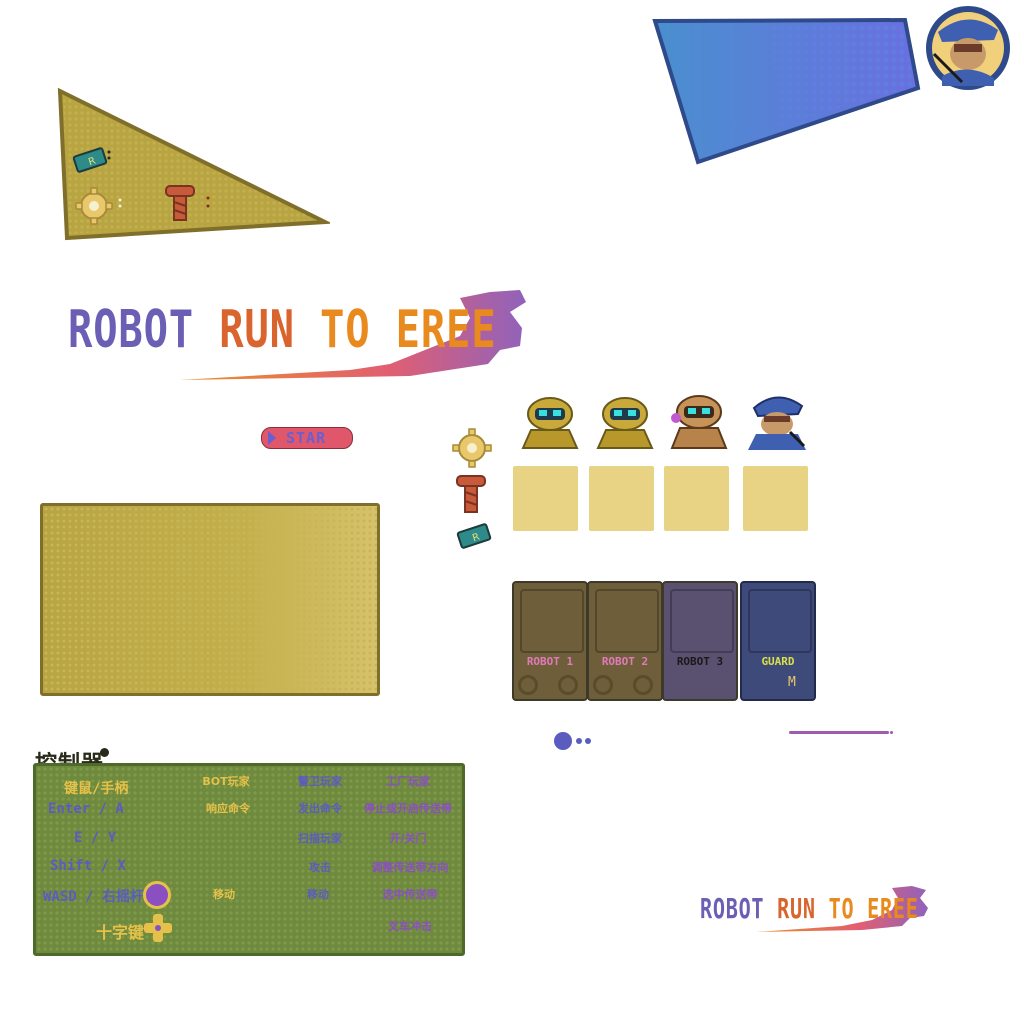 The height and width of the screenshot is (1024, 1024). I want to click on card-label: ROBOT 1, so click(550, 661).